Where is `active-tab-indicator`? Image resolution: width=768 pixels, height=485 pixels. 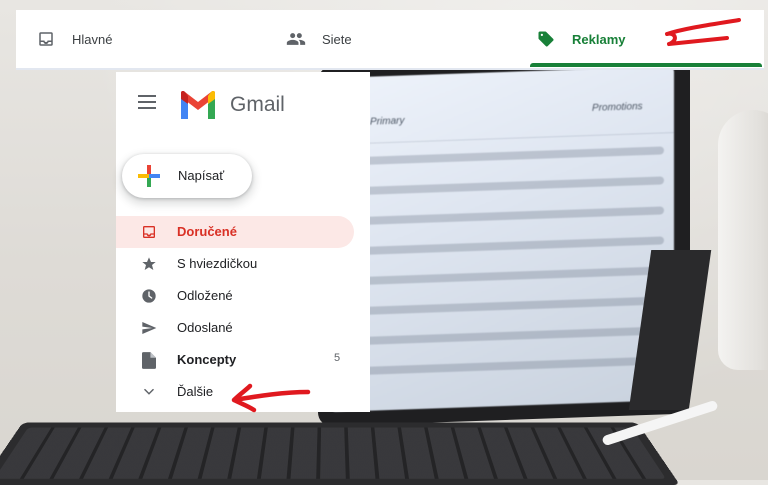 active-tab-indicator is located at coordinates (646, 65).